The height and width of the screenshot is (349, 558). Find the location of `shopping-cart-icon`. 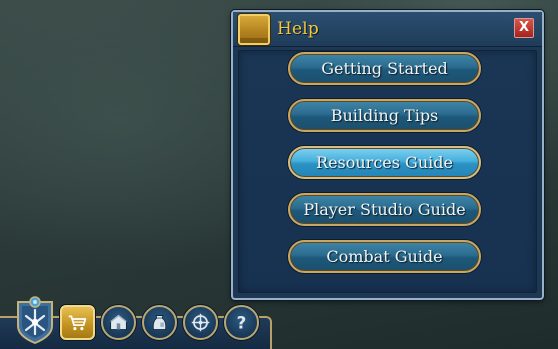

shopping-cart-icon is located at coordinates (77, 323).